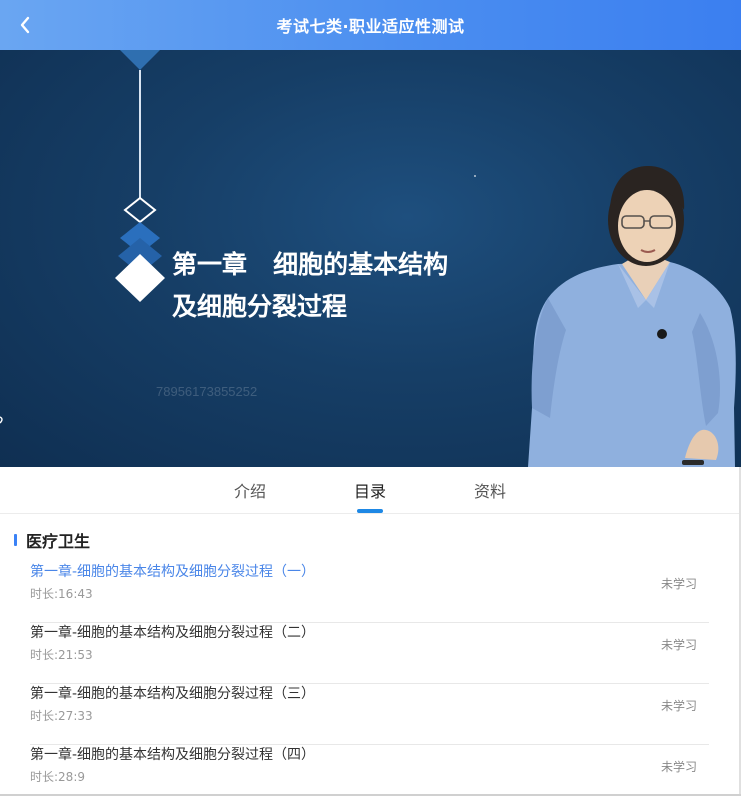 Image resolution: width=741 pixels, height=796 pixels. What do you see at coordinates (1, 420) in the screenshot?
I see `edge-mark` at bounding box center [1, 420].